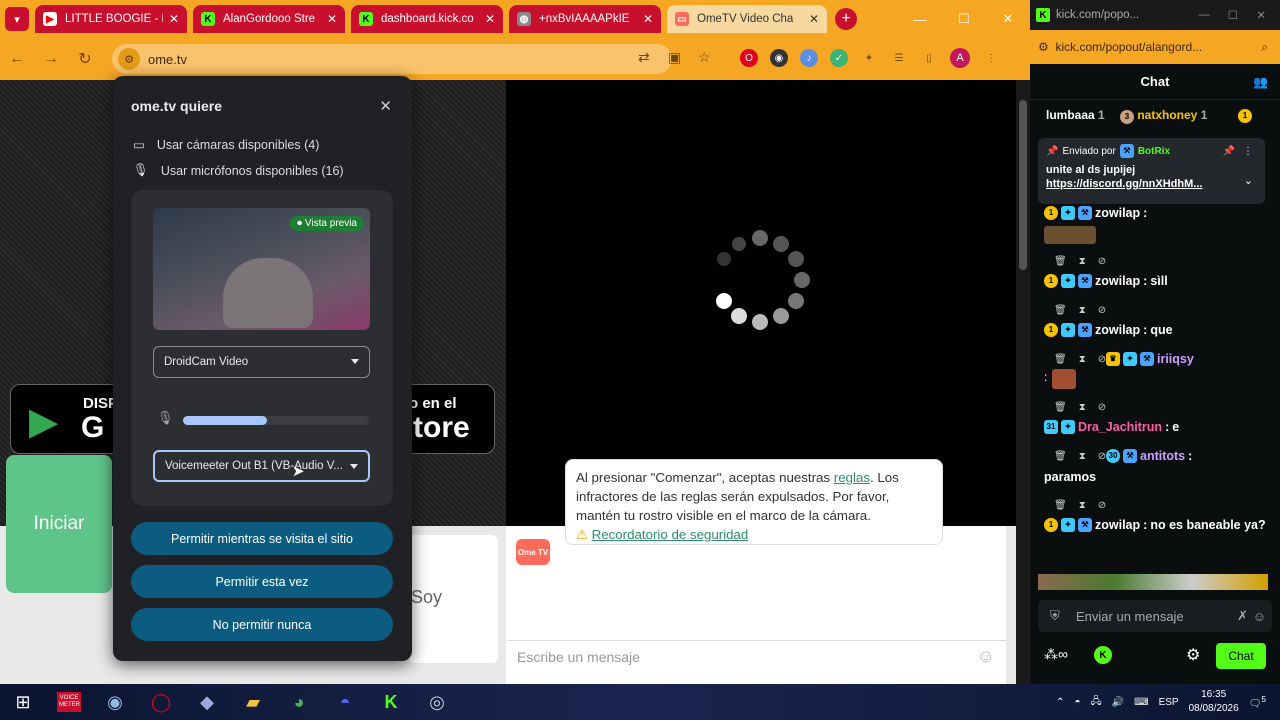 The image size is (1280, 720). I want to click on chevron-down-icon: ⌄, so click(1248, 180).